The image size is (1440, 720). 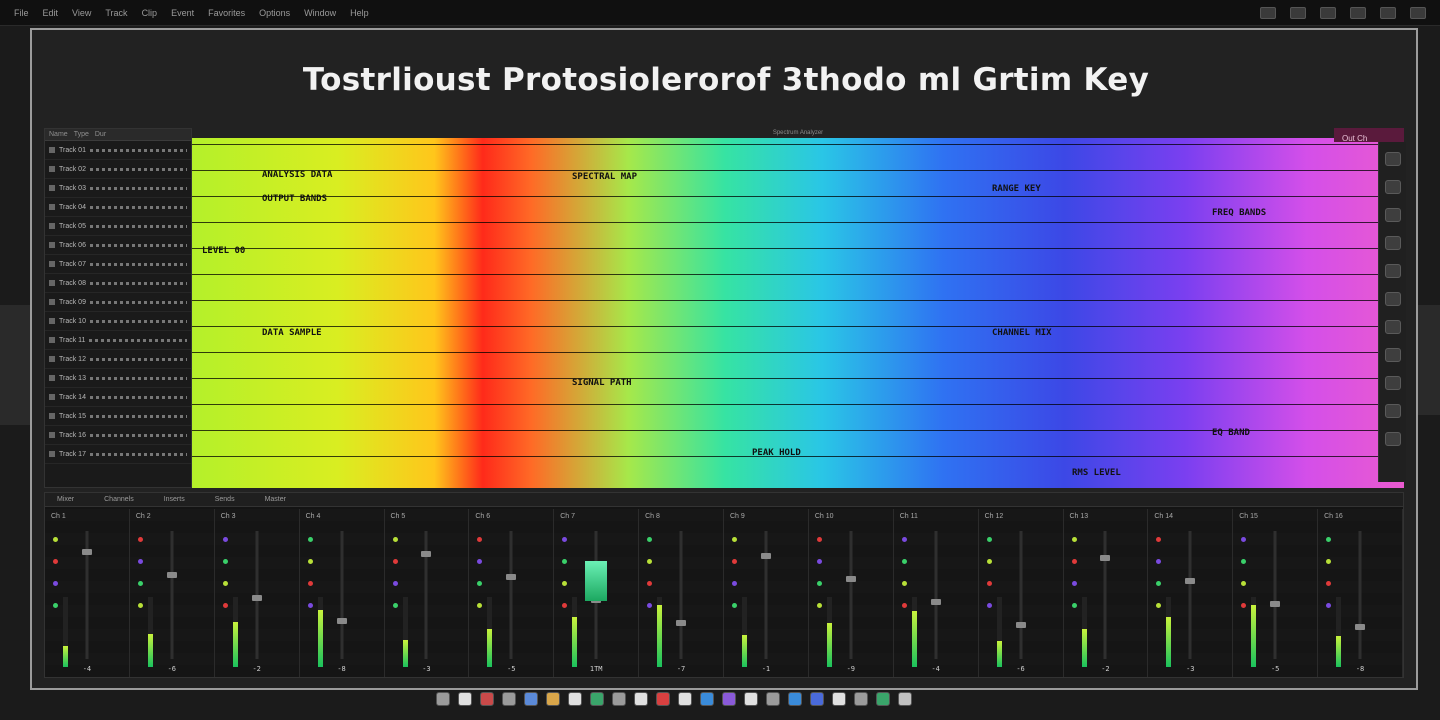 What do you see at coordinates (118, 340) in the screenshot?
I see `track-row: Track 11` at bounding box center [118, 340].